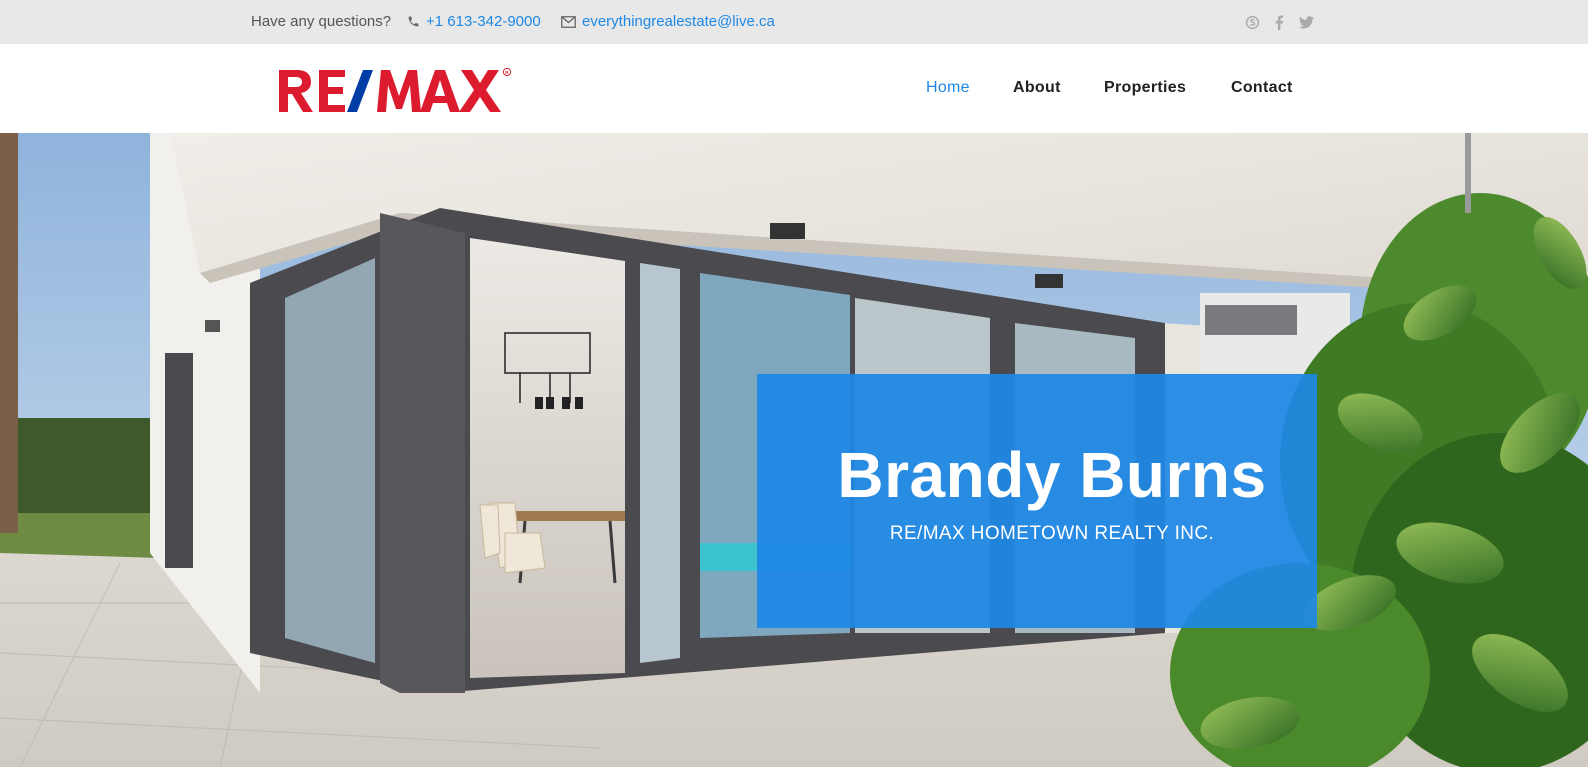 Image resolution: width=1588 pixels, height=767 pixels. I want to click on email-link: everythingrealestate@live.ca, so click(668, 21).